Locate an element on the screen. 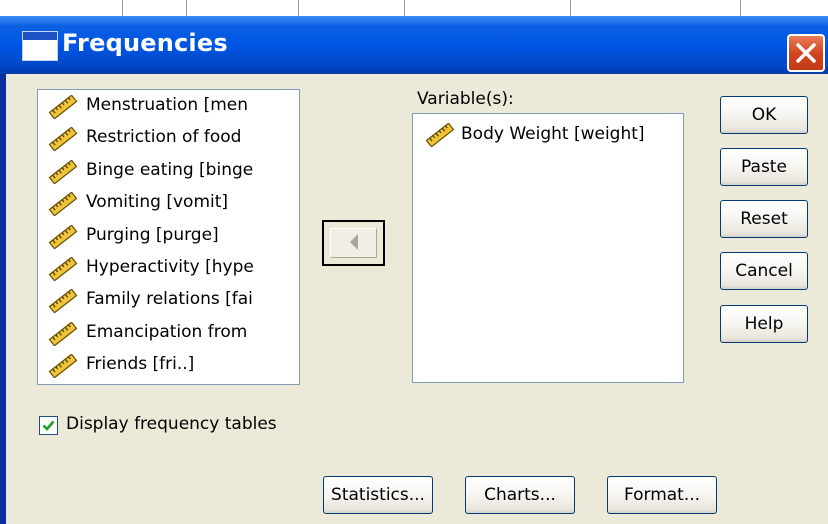  close-icon is located at coordinates (806, 53).